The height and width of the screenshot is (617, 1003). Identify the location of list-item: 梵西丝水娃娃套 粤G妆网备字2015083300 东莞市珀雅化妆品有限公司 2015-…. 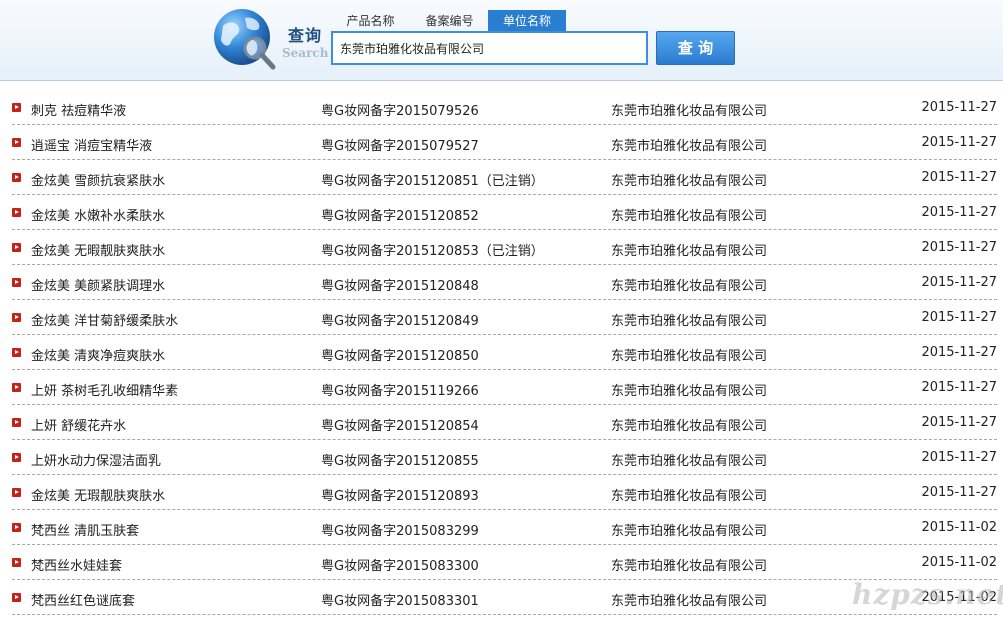
(504, 562).